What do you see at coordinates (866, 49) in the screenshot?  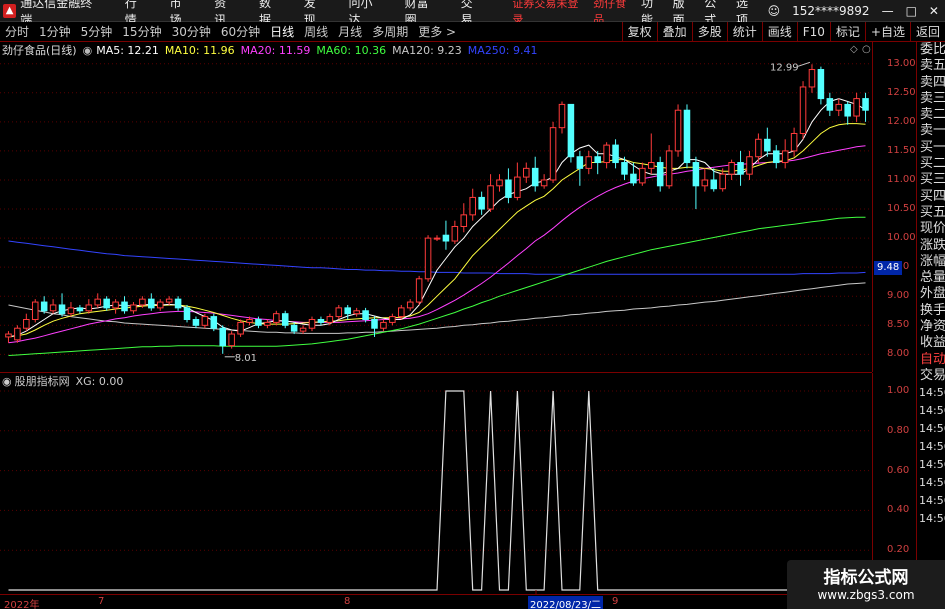 I see `chart-circle-icon: ○` at bounding box center [866, 49].